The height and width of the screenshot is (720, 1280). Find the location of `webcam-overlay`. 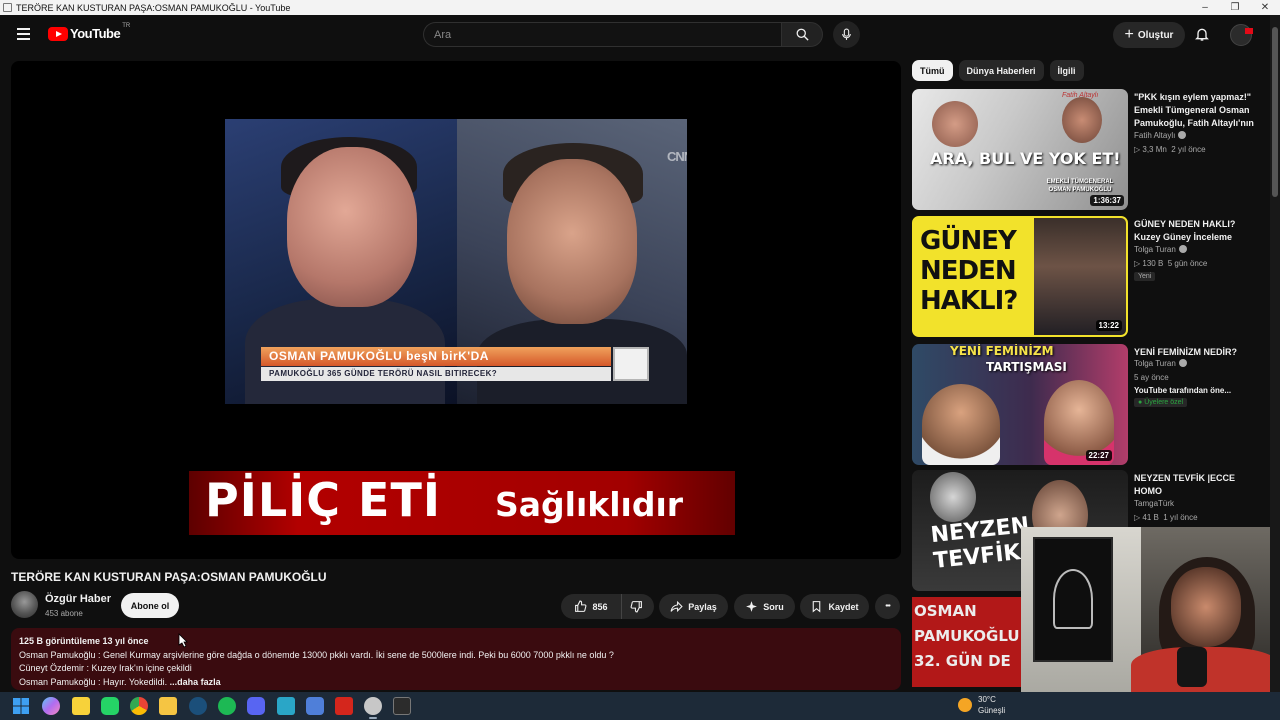

webcam-overlay is located at coordinates (1150, 609).